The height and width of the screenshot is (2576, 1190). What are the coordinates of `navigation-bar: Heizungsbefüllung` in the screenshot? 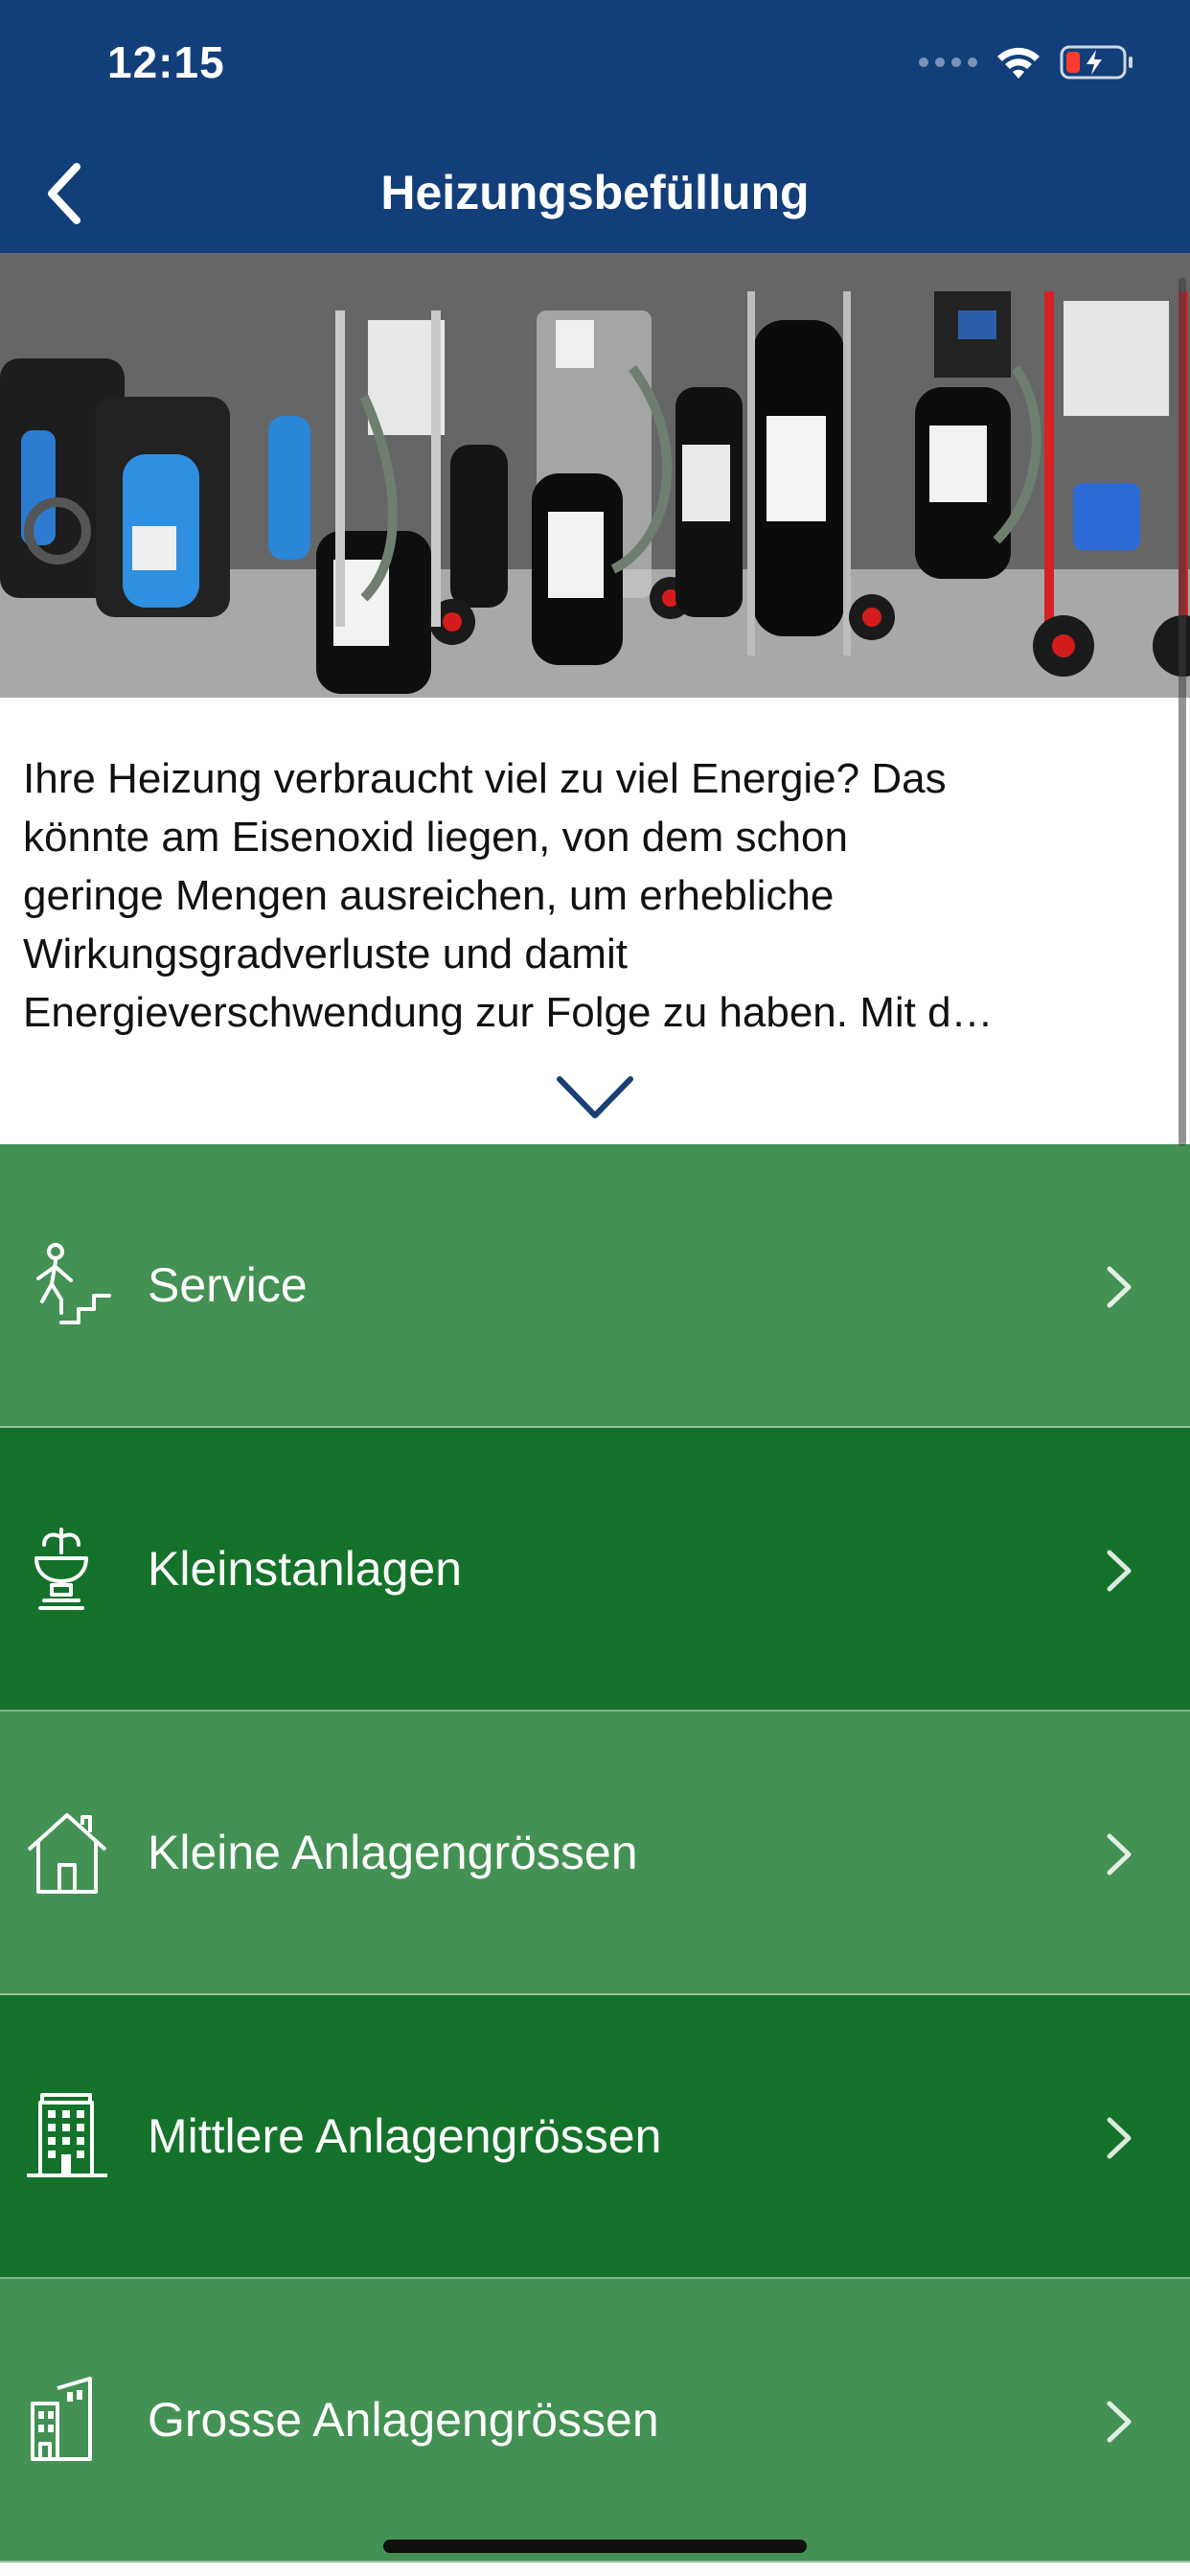 It's located at (595, 193).